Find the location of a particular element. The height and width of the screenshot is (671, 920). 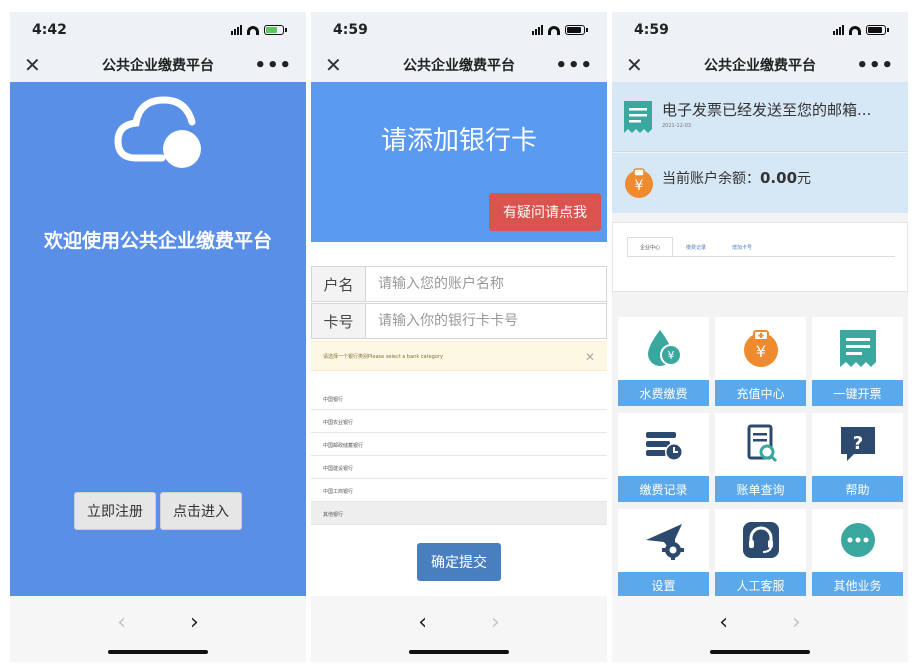

bank-option: 中国银行 is located at coordinates (459, 398).